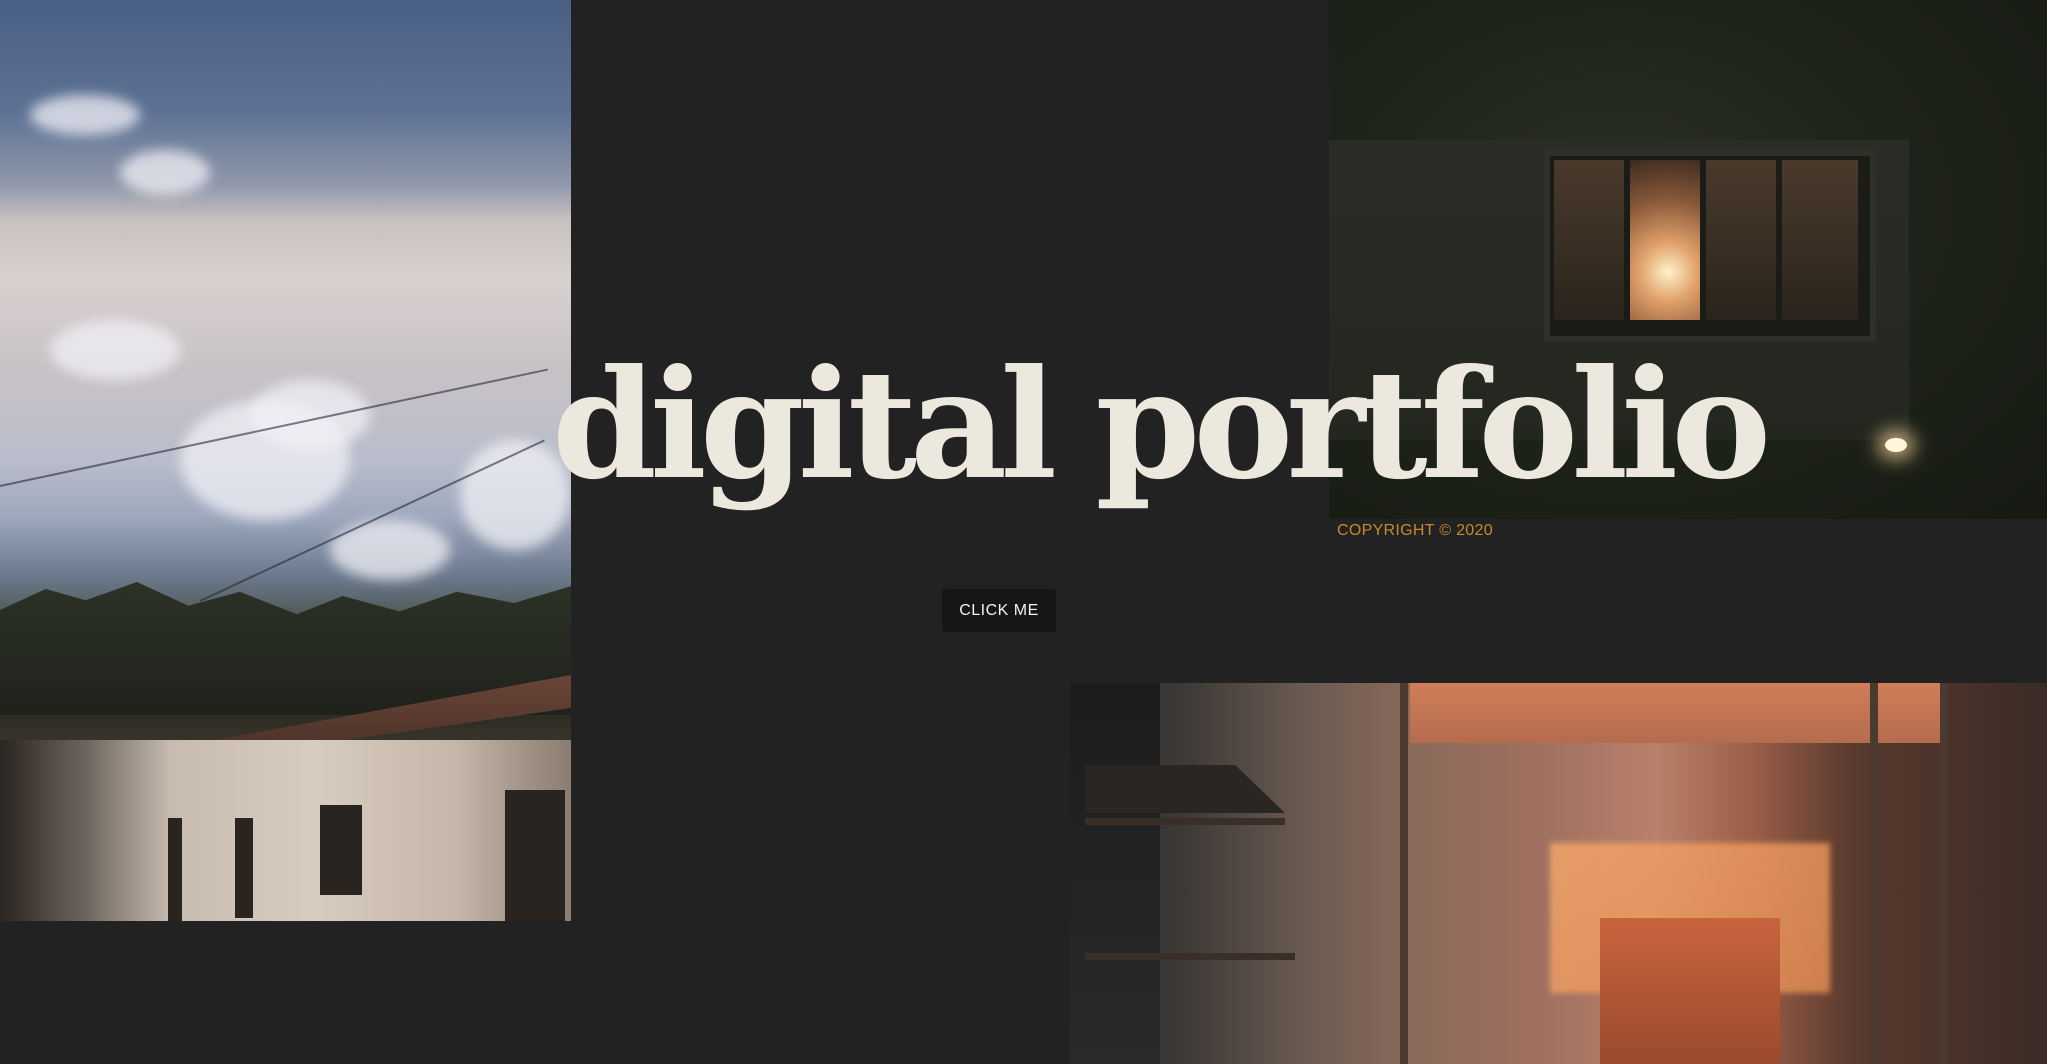 Image resolution: width=2047 pixels, height=1064 pixels. Describe the element at coordinates (1415, 530) in the screenshot. I see `copyright-text: COPYRIGHT © 2020` at that location.